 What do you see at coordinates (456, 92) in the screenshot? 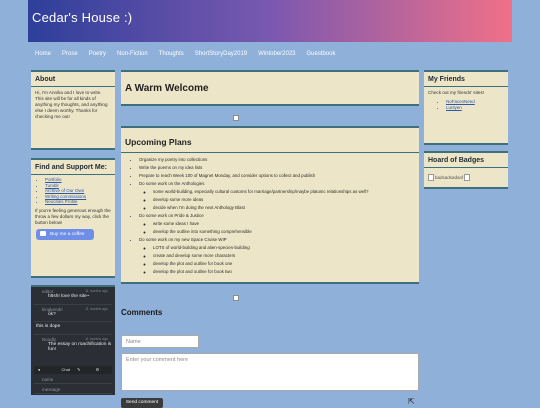
I see `friends-text: Check out my friends' sites!` at bounding box center [456, 92].